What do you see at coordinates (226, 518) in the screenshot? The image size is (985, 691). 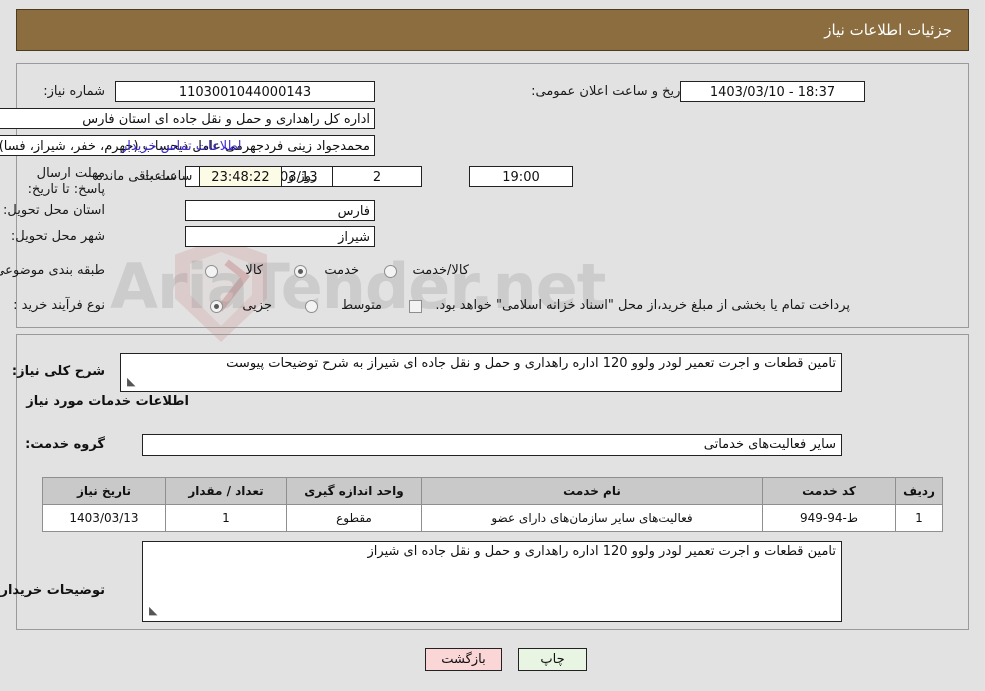 I see `cell-quantity: 1` at bounding box center [226, 518].